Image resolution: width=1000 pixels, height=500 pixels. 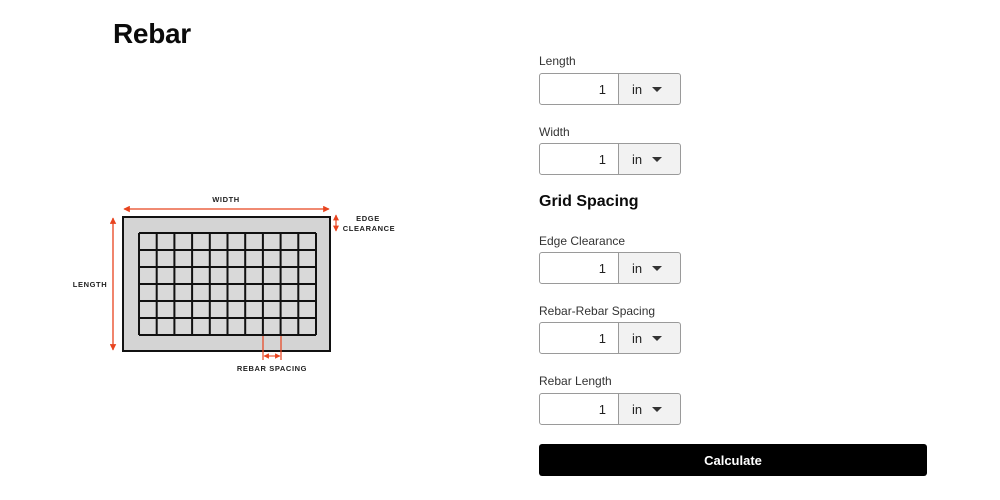 What do you see at coordinates (649, 268) in the screenshot?
I see `edge-clearance-unit-select: in` at bounding box center [649, 268].